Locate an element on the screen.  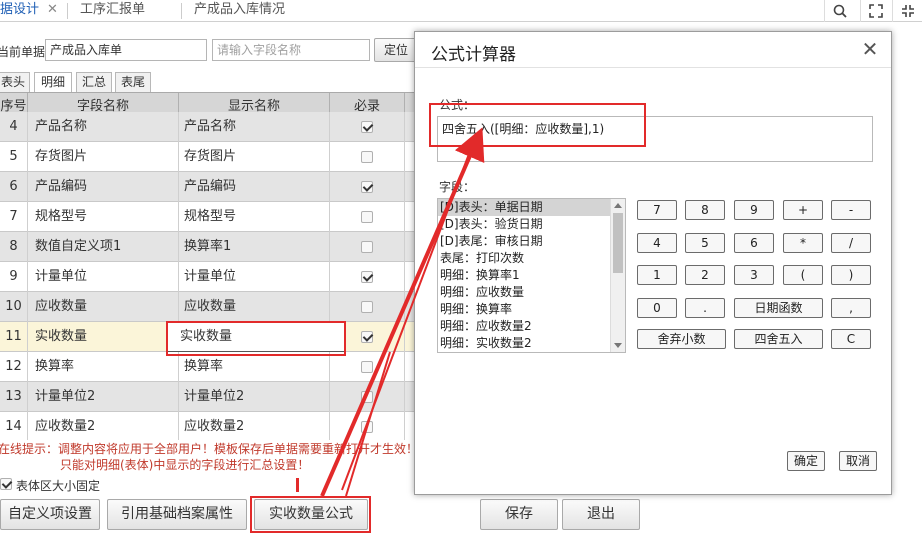
annotation-arrows is located at coordinates (402, 312).